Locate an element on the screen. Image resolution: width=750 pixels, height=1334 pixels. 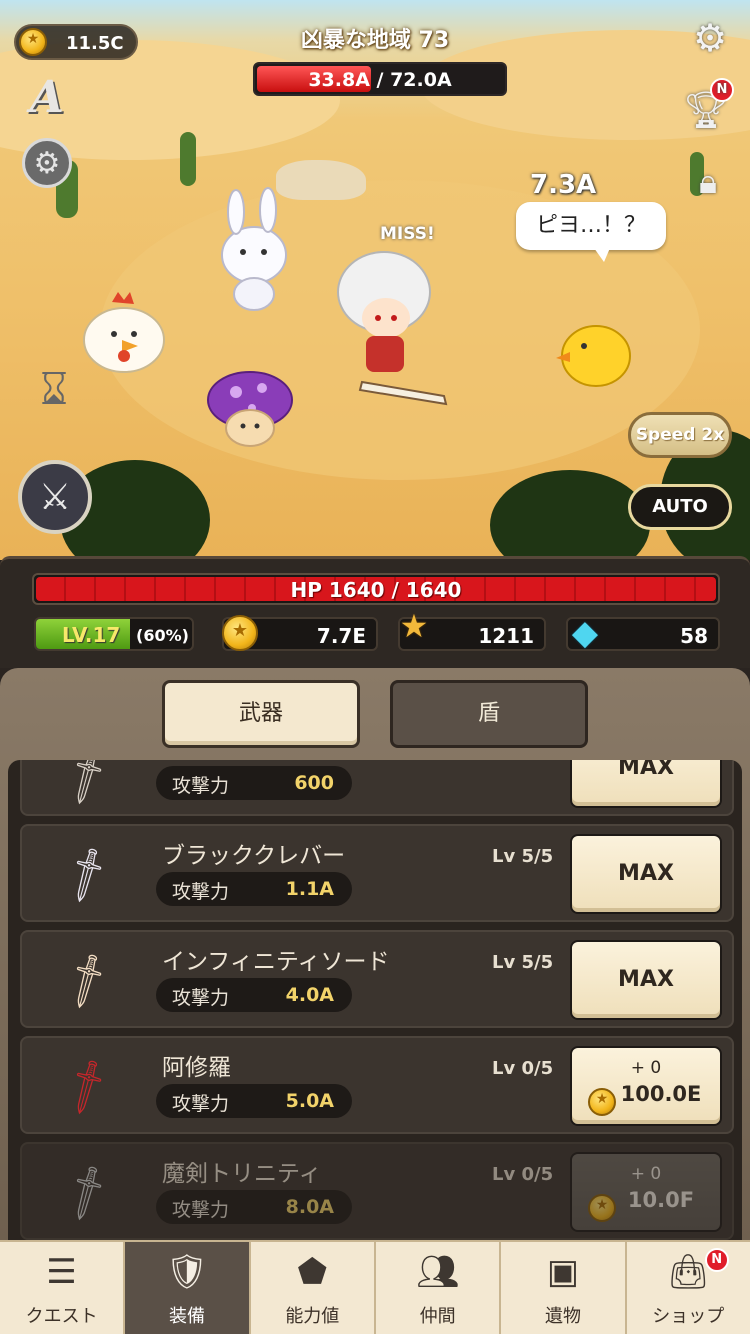
weapon-name: 阿修羅 is located at coordinates (196, 1068).